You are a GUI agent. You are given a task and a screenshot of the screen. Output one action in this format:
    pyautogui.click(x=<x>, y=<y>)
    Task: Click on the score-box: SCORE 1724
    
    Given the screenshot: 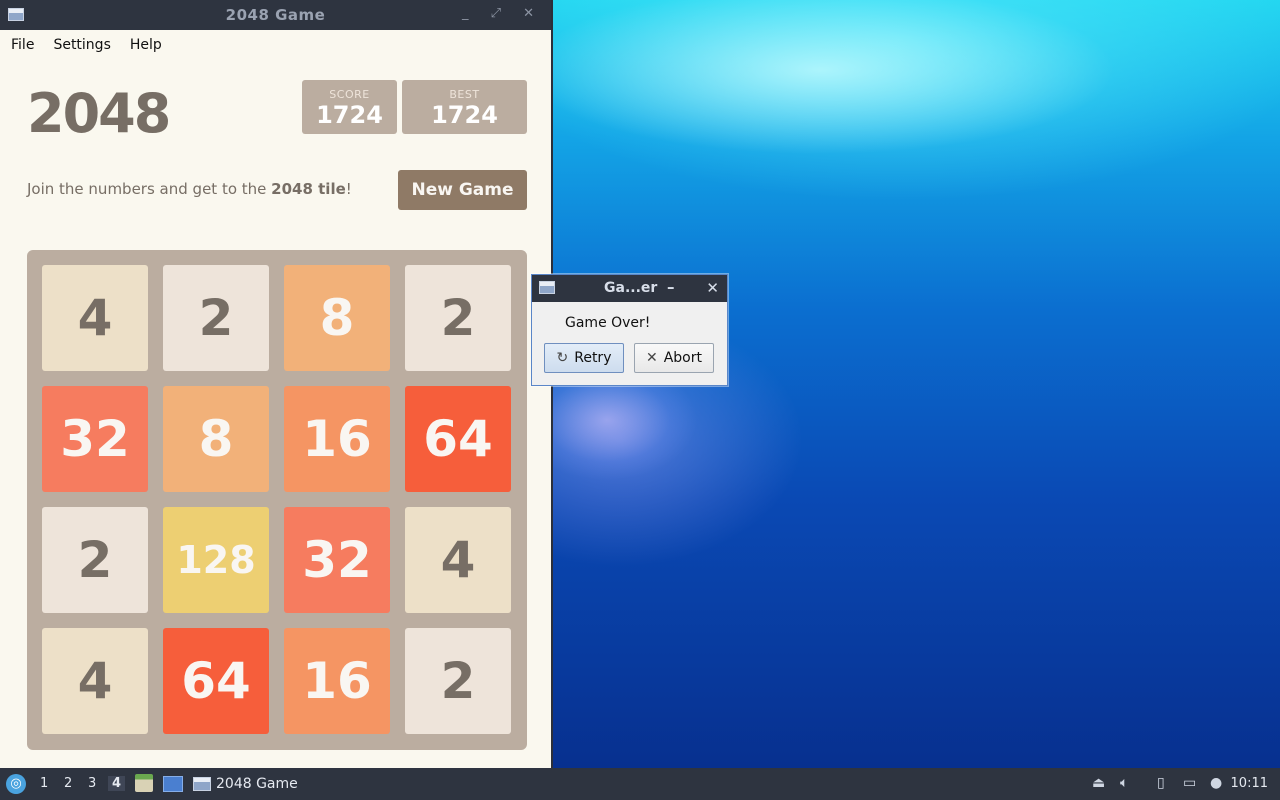 What is the action you would take?
    pyautogui.click(x=349, y=107)
    